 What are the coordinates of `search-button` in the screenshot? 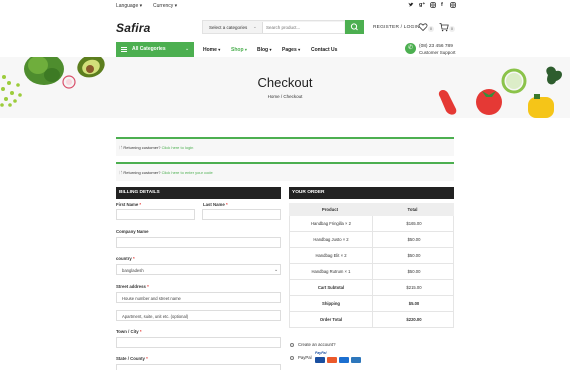 It's located at (354, 27).